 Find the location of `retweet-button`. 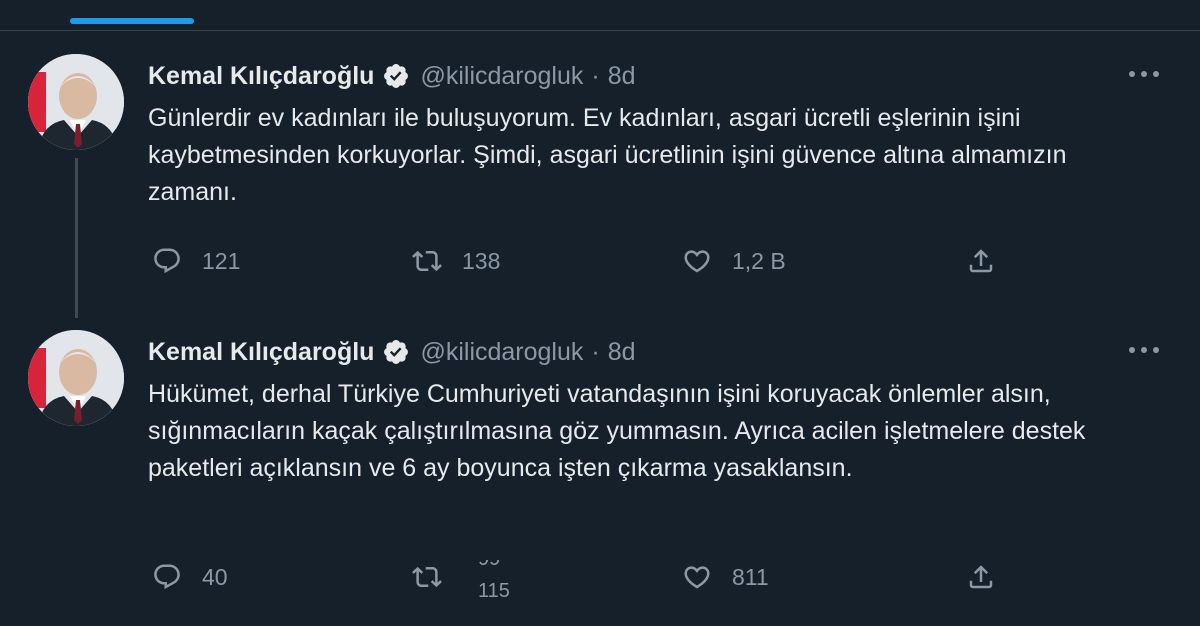

retweet-button is located at coordinates (427, 577).